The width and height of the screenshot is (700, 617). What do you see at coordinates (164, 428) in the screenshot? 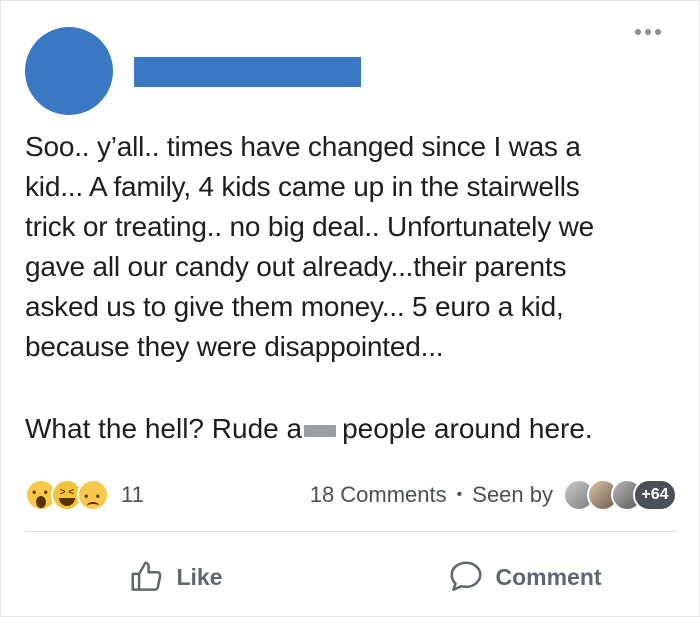
I see `post-text-before-censor: What the hell? Rude a` at bounding box center [164, 428].